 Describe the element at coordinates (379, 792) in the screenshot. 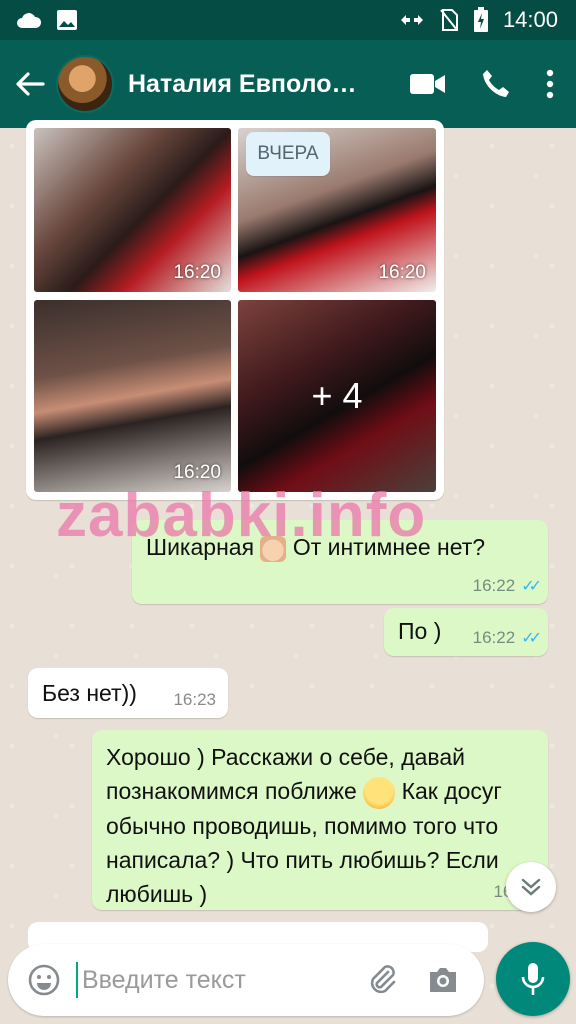

I see `relieved-face-icon` at that location.